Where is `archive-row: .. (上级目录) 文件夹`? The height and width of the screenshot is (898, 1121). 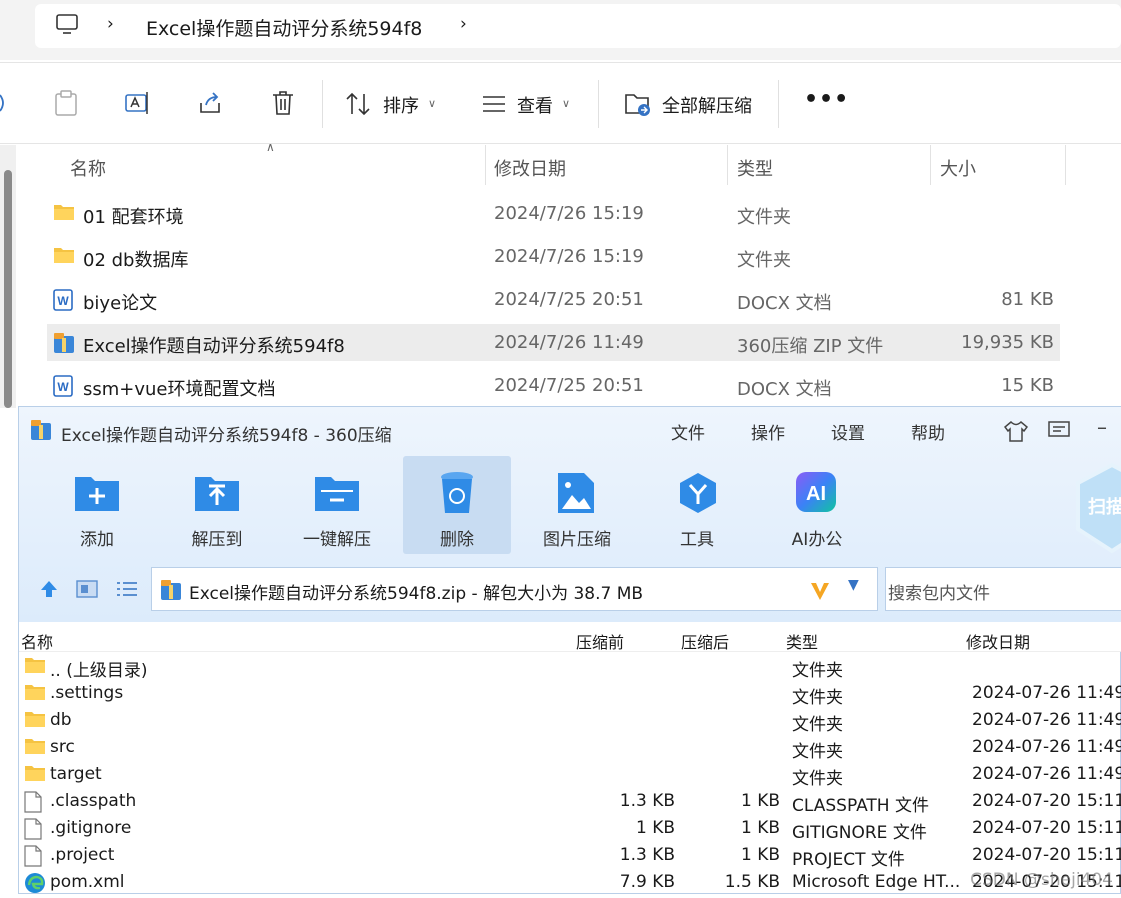 archive-row: .. (上级目录) 文件夹 is located at coordinates (570, 667).